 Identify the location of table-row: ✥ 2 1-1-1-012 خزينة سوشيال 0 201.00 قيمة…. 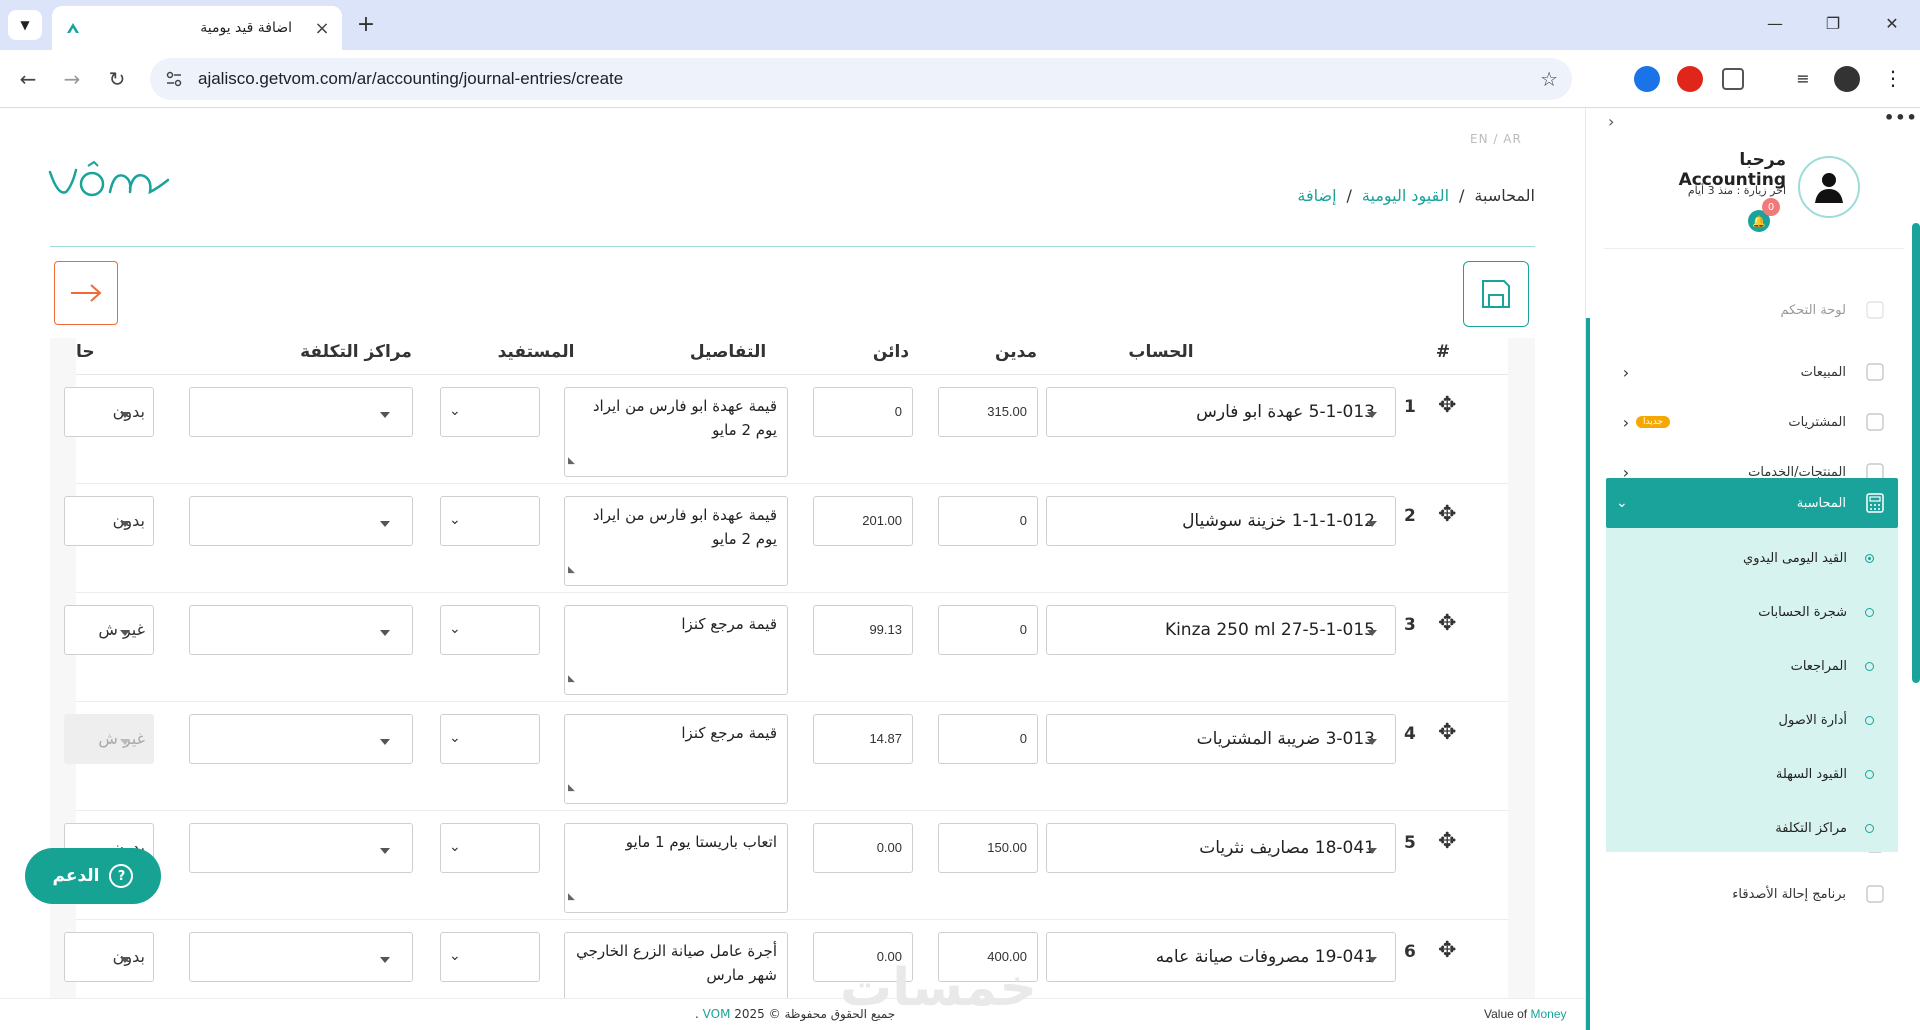
(786, 538).